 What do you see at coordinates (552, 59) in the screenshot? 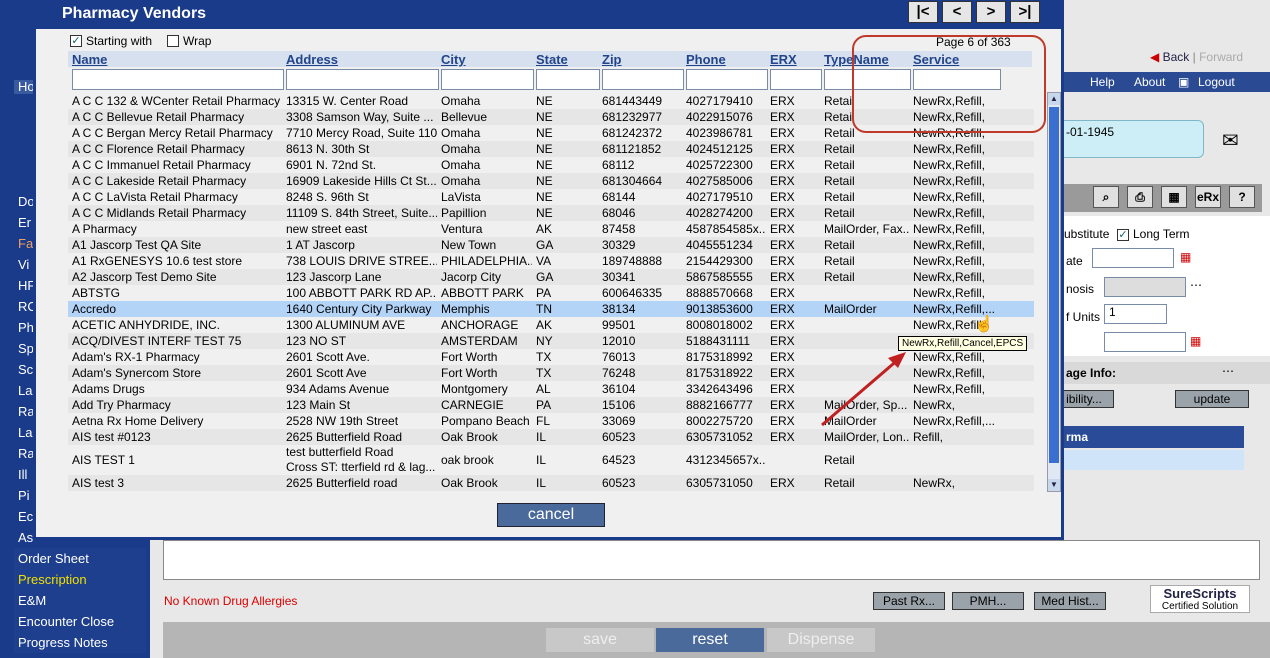
I see `column-header-state: State` at bounding box center [552, 59].